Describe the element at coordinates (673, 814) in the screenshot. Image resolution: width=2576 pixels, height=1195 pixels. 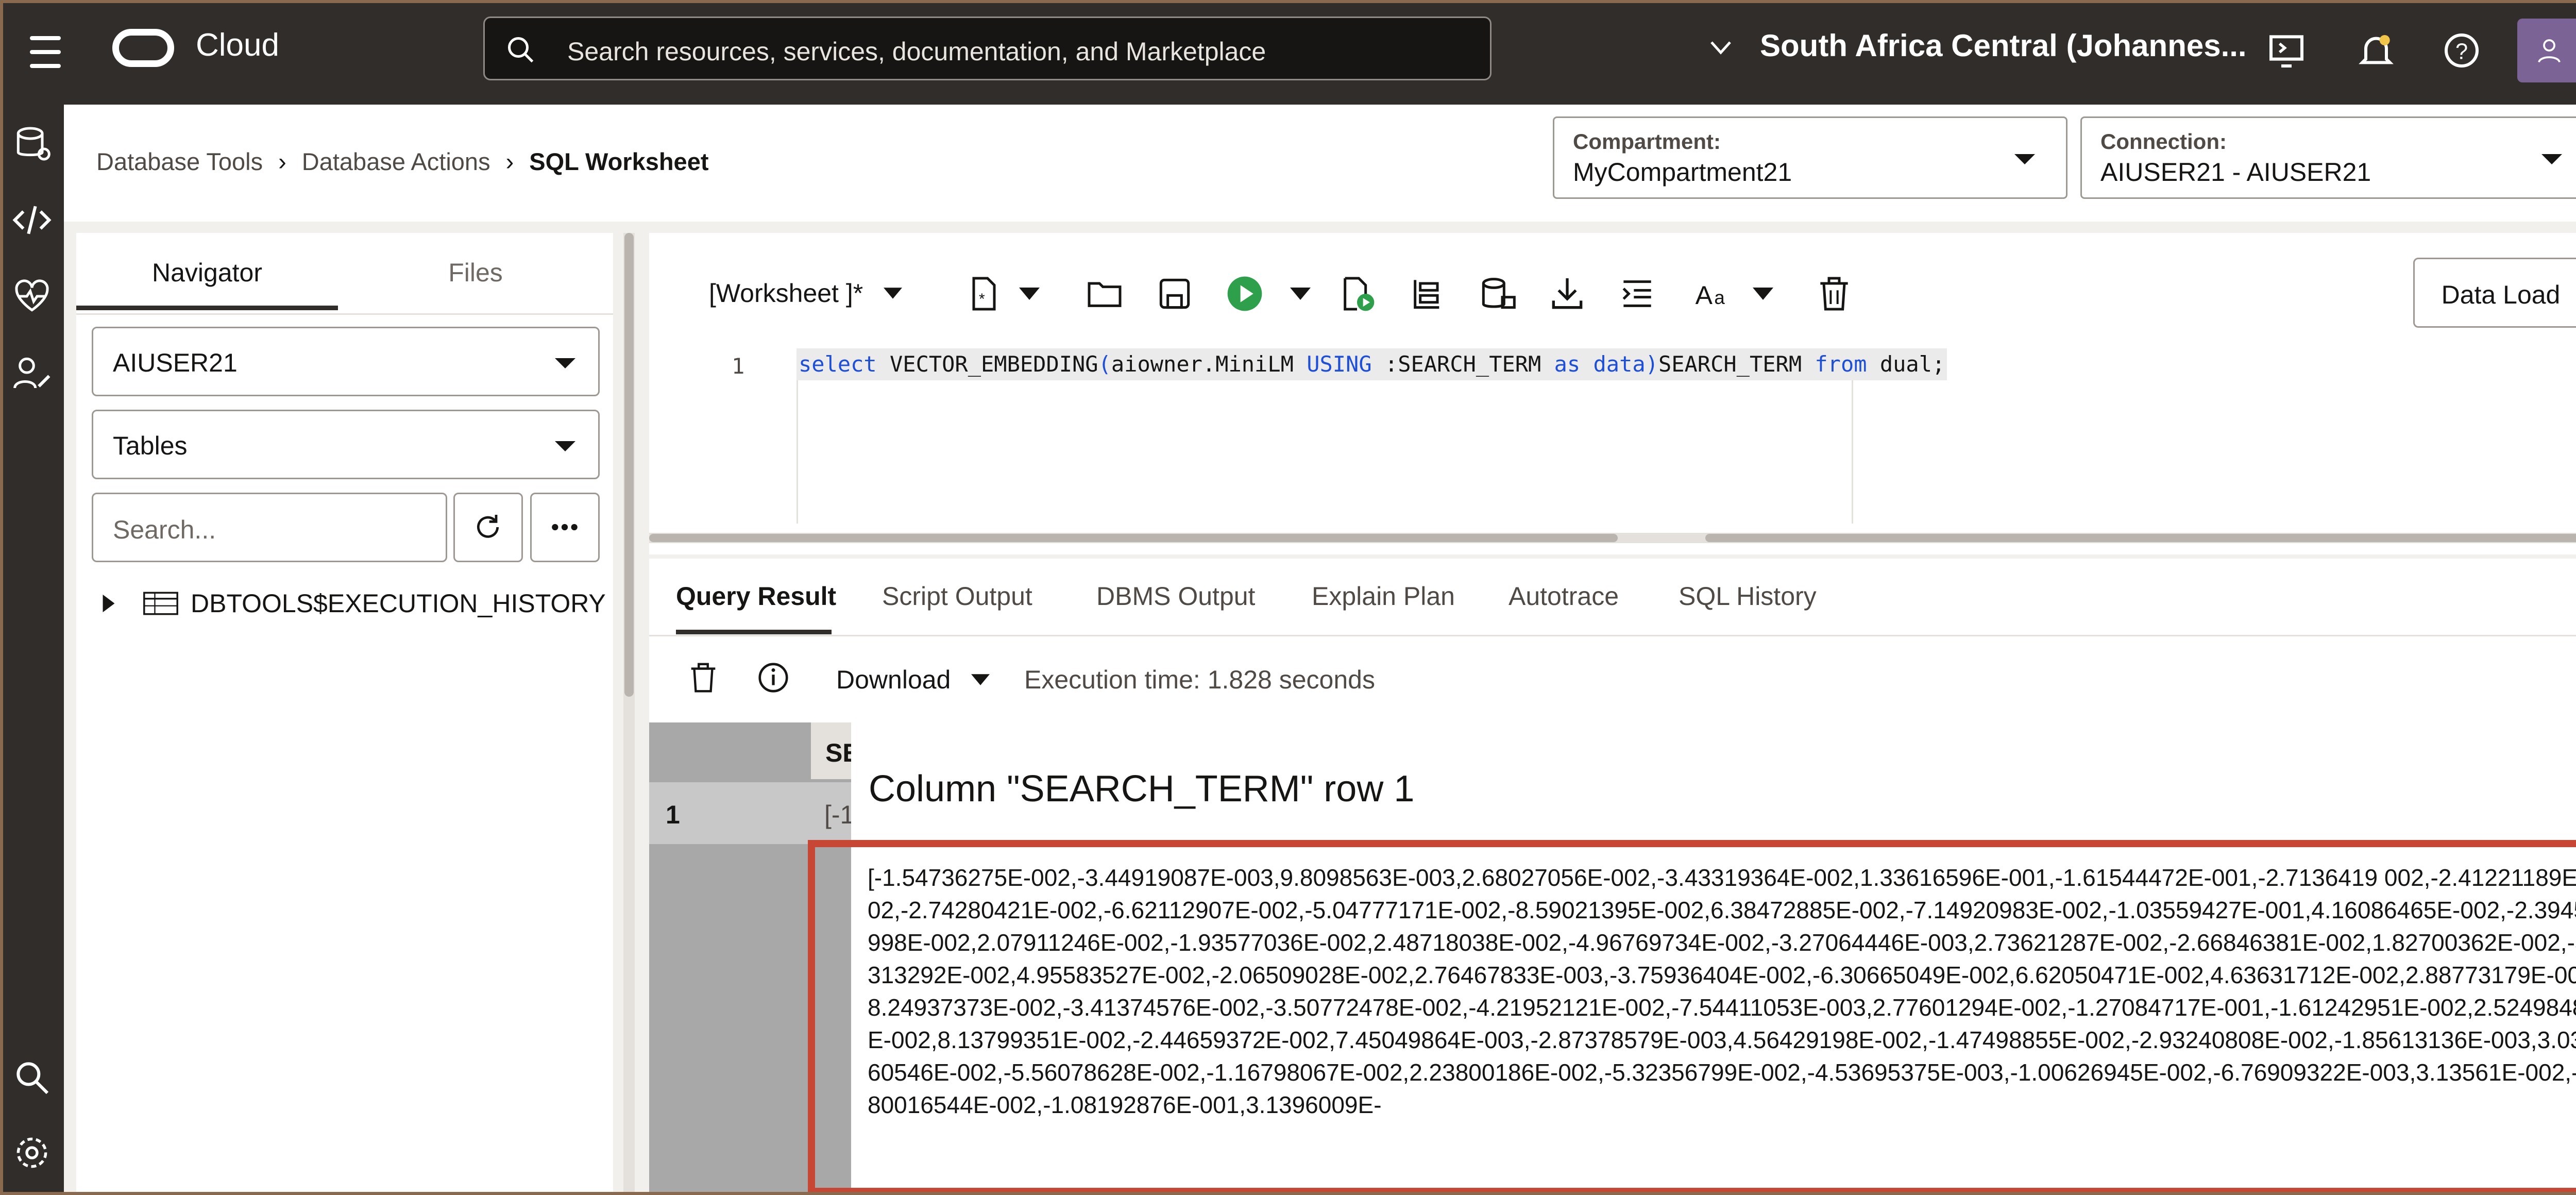
I see `row-number: 1` at that location.